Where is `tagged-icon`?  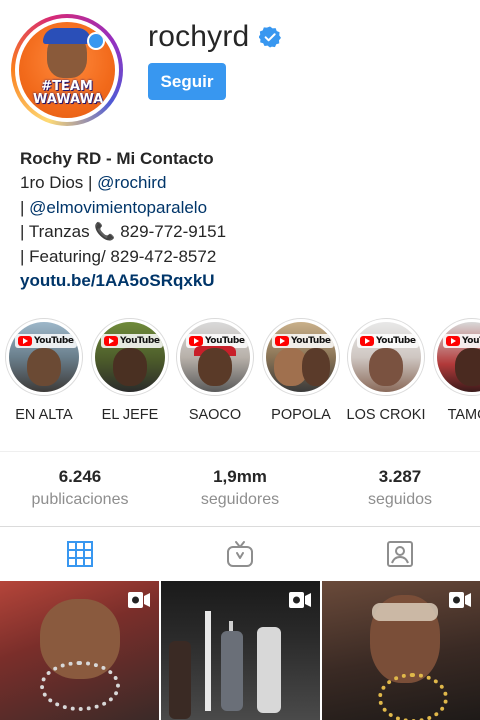
tagged-icon is located at coordinates (400, 554).